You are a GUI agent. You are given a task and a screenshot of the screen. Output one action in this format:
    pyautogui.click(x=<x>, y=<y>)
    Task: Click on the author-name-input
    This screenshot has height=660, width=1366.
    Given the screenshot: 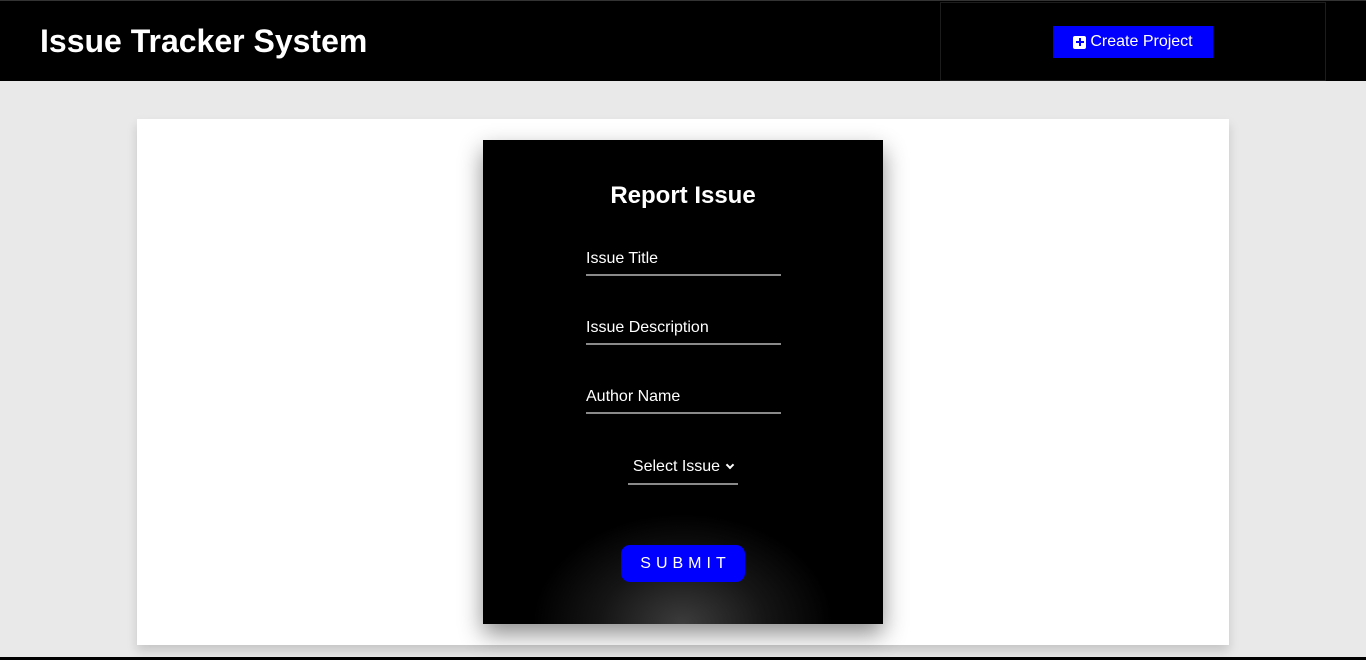 What is the action you would take?
    pyautogui.click(x=683, y=397)
    